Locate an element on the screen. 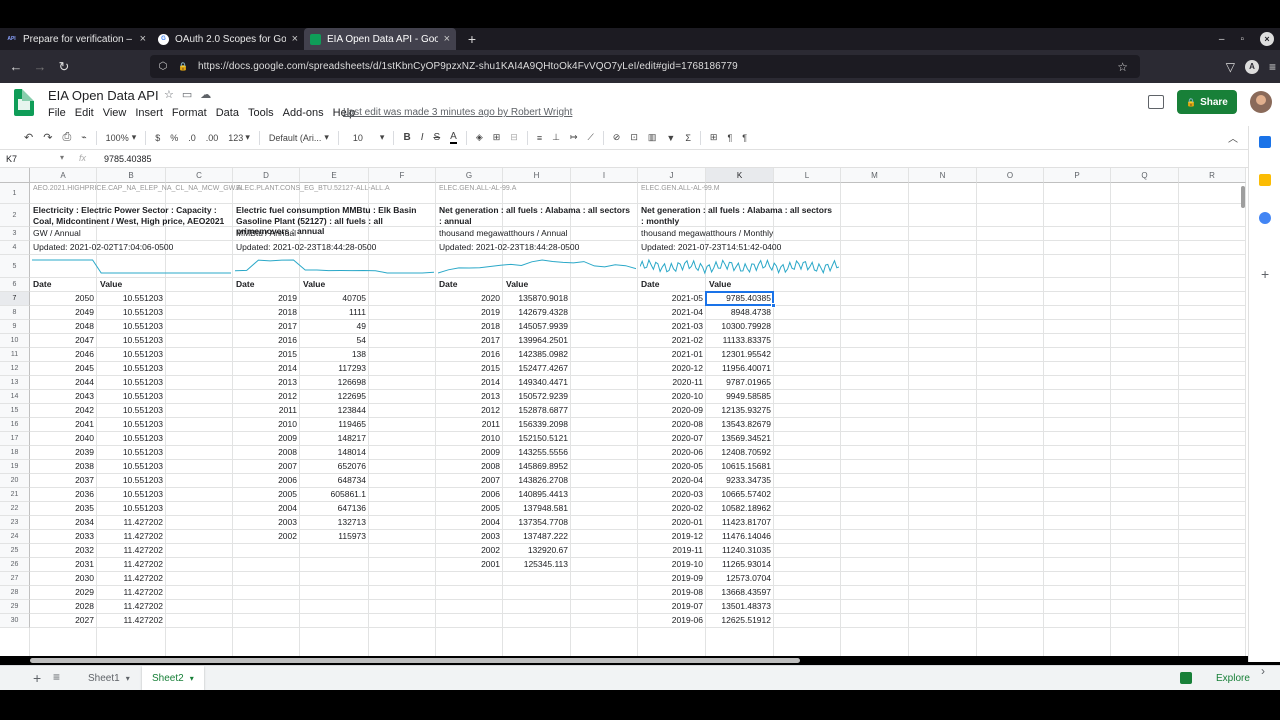  new-tab-button: + is located at coordinates (472, 39).